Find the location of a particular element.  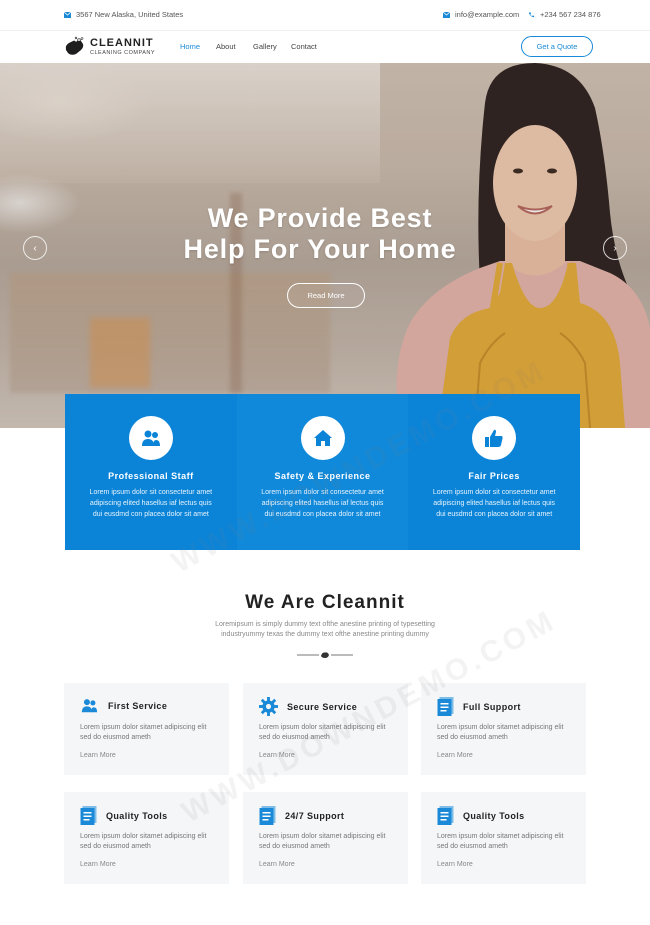

divider-hand-icon is located at coordinates (325, 655).